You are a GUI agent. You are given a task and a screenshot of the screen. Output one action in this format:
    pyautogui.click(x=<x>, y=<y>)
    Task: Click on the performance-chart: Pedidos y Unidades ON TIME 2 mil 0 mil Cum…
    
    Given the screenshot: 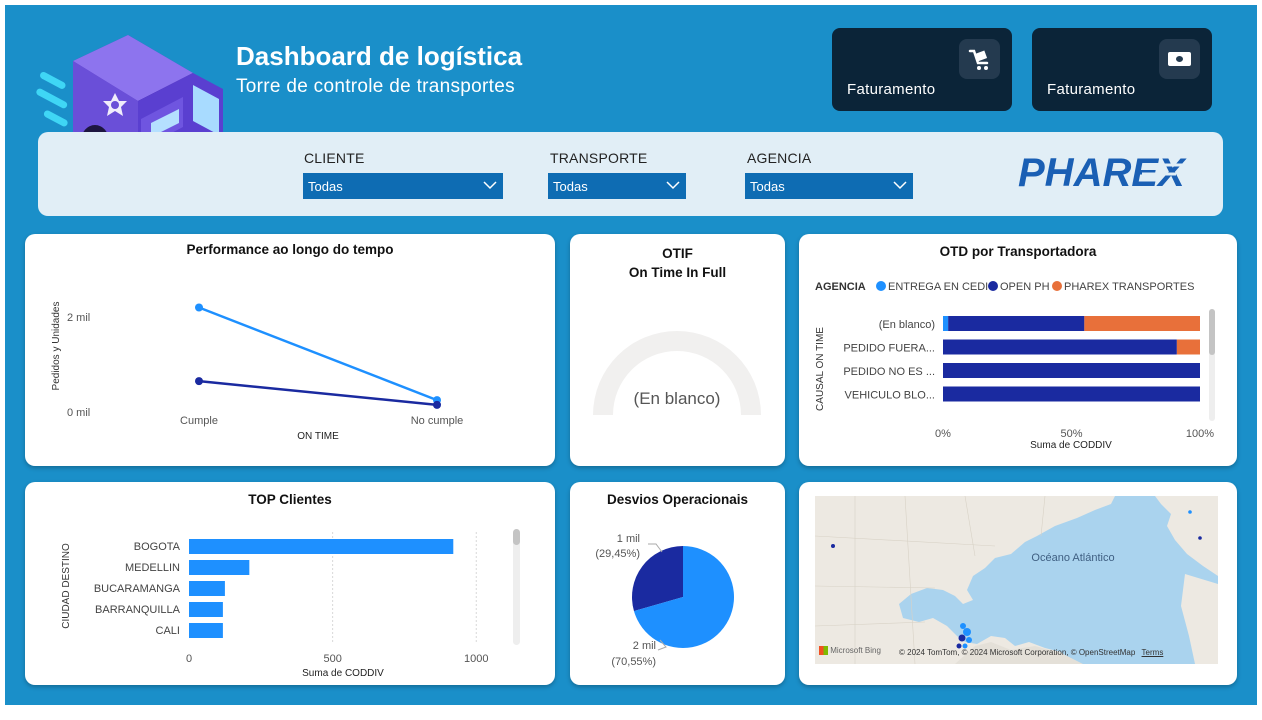 What is the action you would take?
    pyautogui.click(x=257, y=372)
    